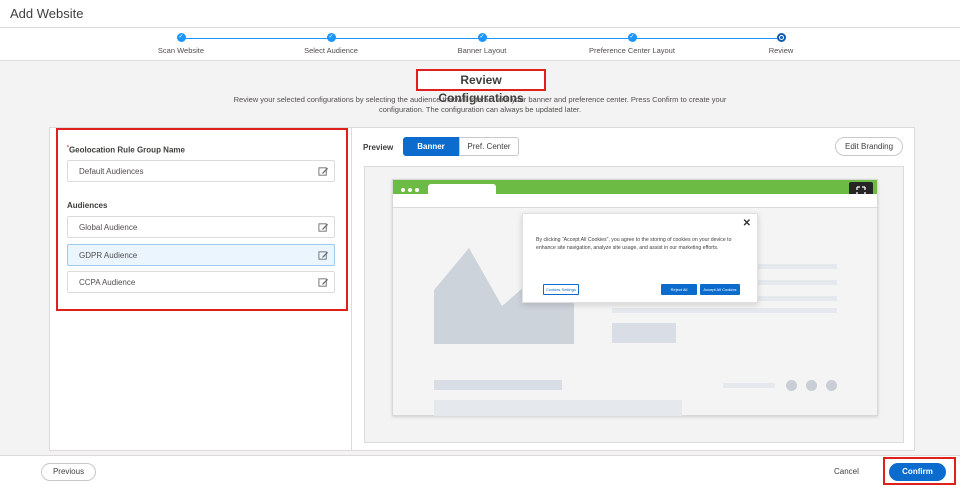 This screenshot has width=960, height=487. Describe the element at coordinates (181, 50) in the screenshot. I see `step-label: Scan Website` at that location.